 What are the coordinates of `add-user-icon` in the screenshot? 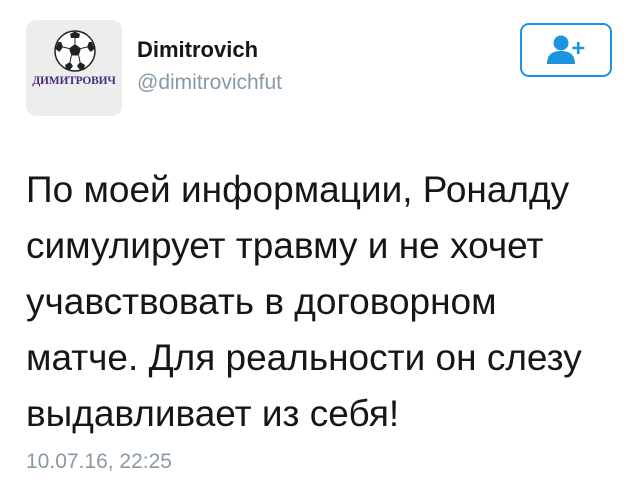 It's located at (566, 49).